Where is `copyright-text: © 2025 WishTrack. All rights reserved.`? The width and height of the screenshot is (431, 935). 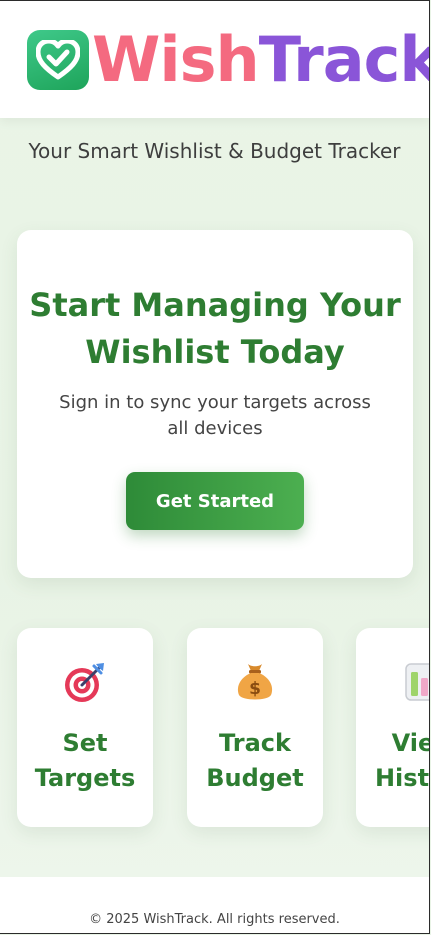 copyright-text: © 2025 WishTrack. All rights reserved. is located at coordinates (214, 919).